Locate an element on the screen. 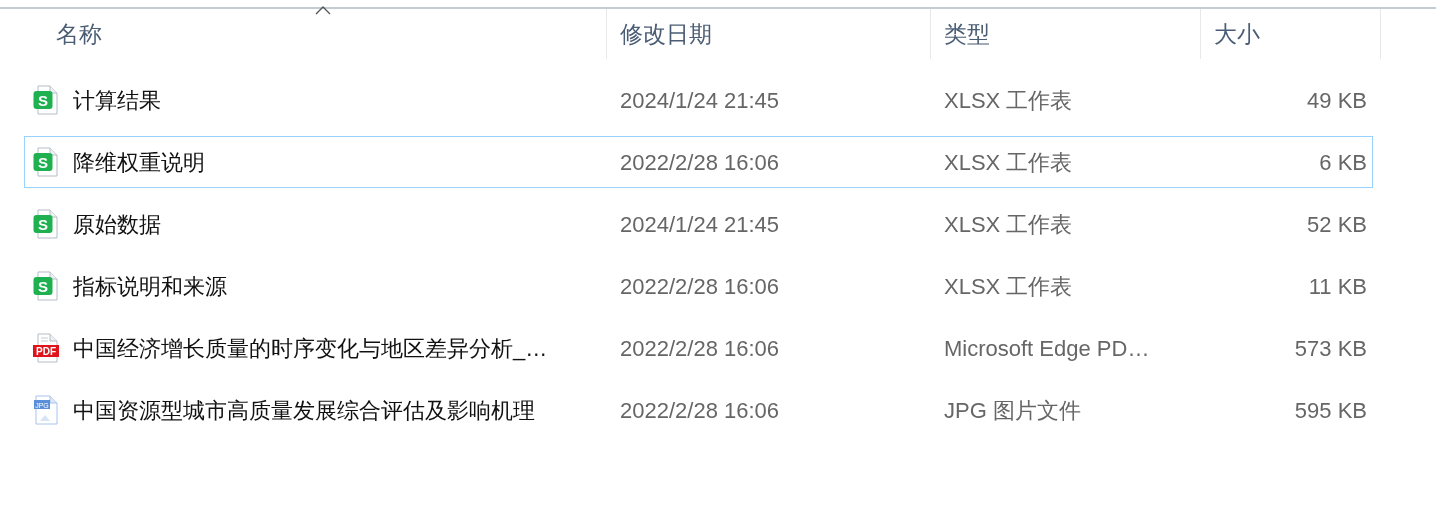  file-type: JPG 图片文件 is located at coordinates (1012, 410).